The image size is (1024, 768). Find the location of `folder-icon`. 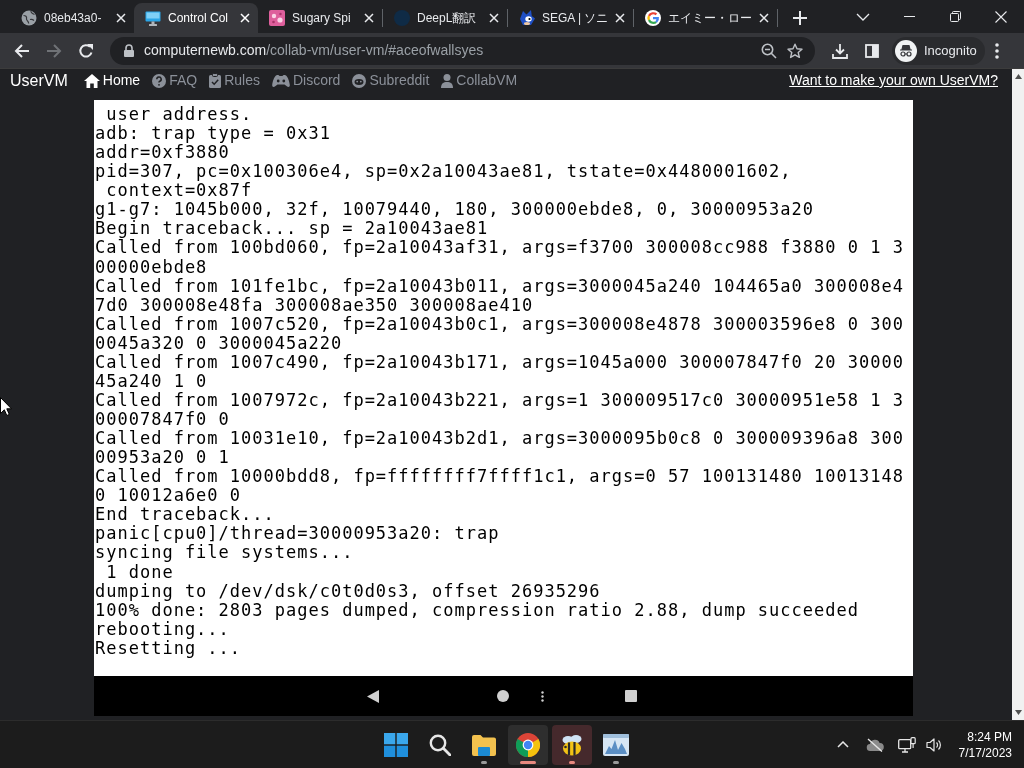

folder-icon is located at coordinates (484, 744).